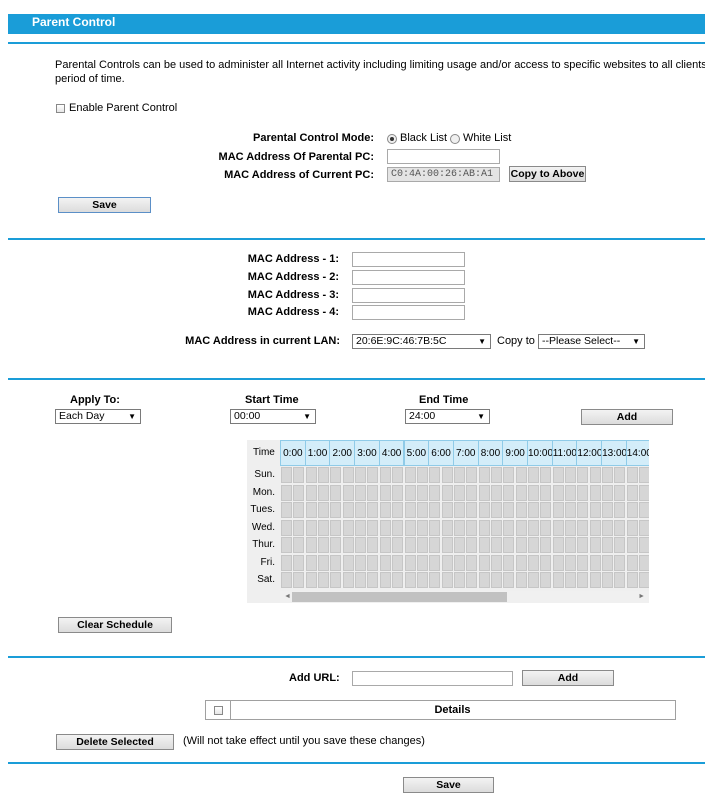 This screenshot has height=800, width=705. Describe the element at coordinates (399, 597) in the screenshot. I see `scrollbar-thumb` at that location.